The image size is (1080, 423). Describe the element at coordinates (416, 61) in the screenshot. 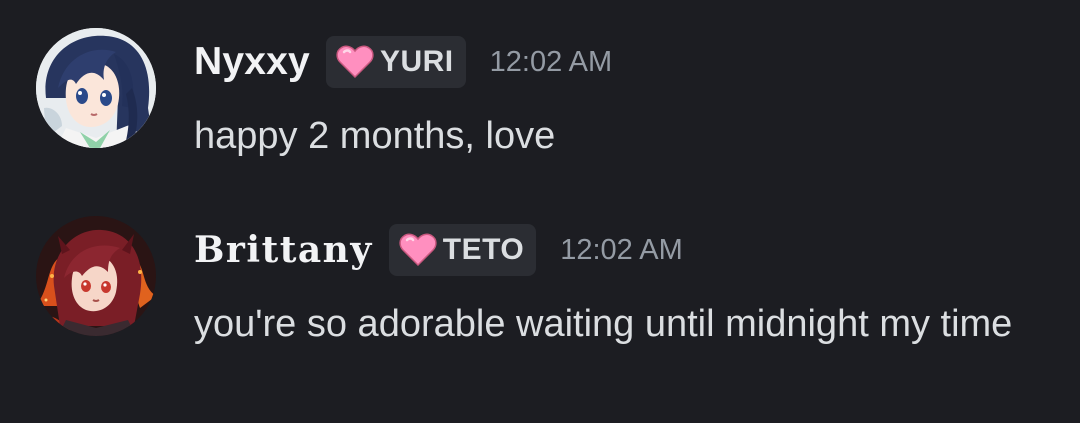

I see `tag-label: YURI` at that location.